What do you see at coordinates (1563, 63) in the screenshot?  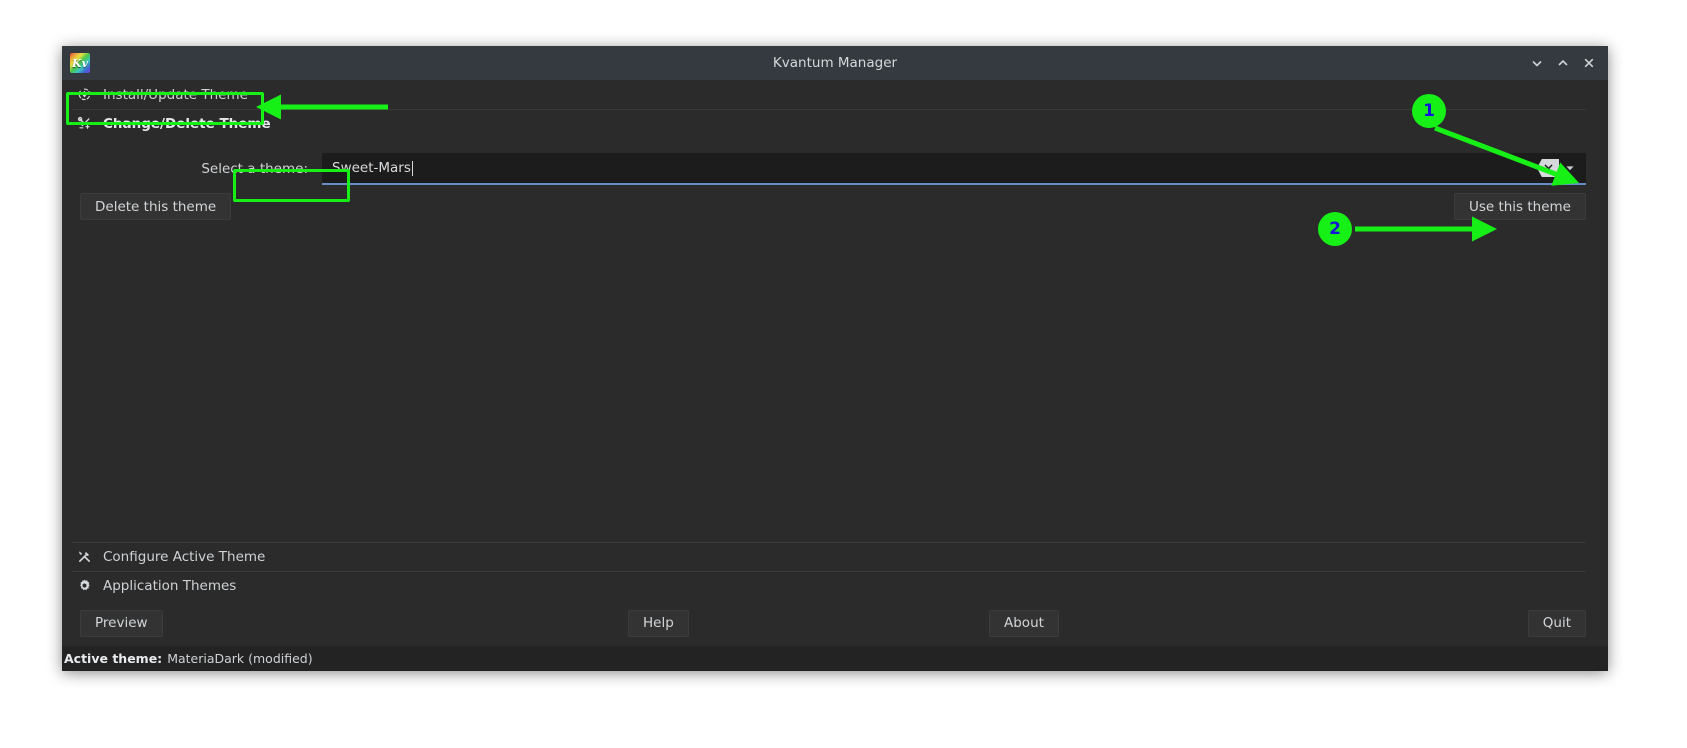 I see `maximize-icon` at bounding box center [1563, 63].